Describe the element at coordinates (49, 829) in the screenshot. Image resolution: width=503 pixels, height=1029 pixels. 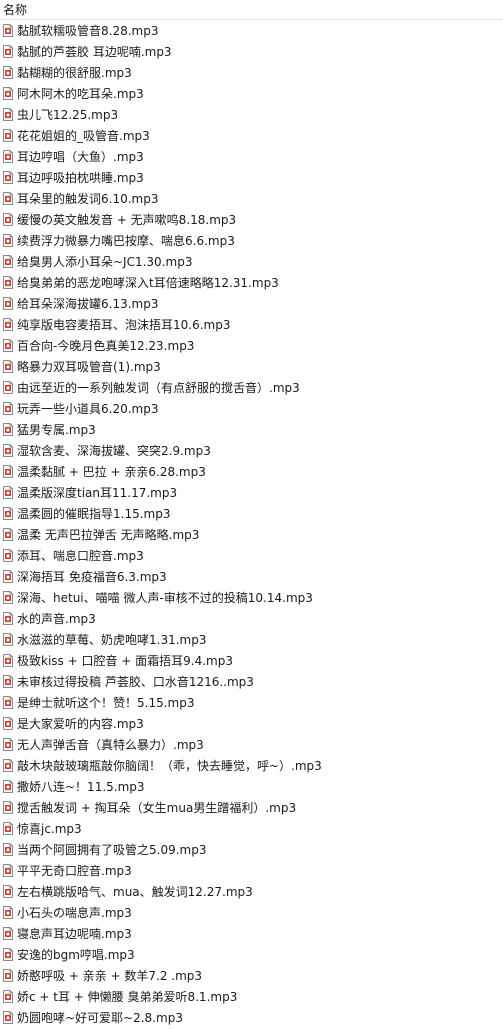
I see `file-name: 惊喜jc.mp3` at that location.